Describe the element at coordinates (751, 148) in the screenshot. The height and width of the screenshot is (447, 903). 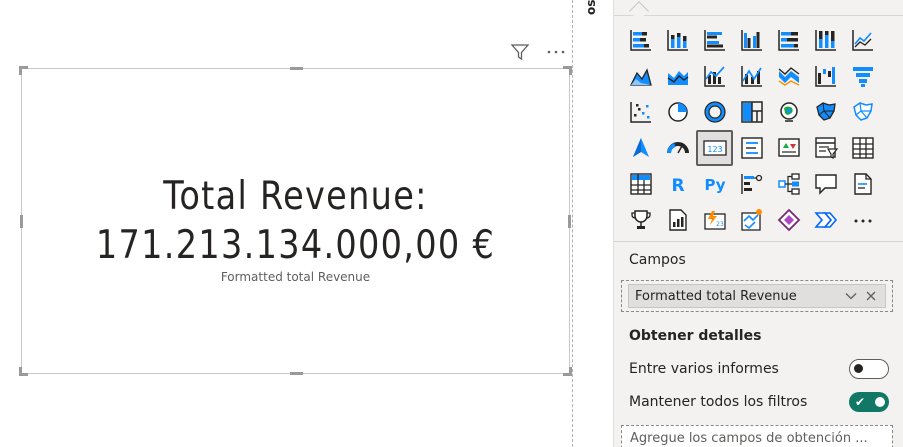
I see `multi-row-card-icon` at that location.